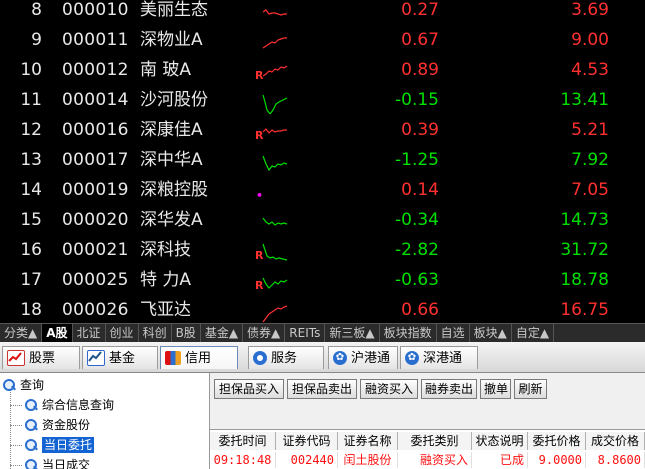 Image resolution: width=645 pixels, height=469 pixels. What do you see at coordinates (491, 333) in the screenshot?
I see `market-tab: 板块▲` at bounding box center [491, 333].